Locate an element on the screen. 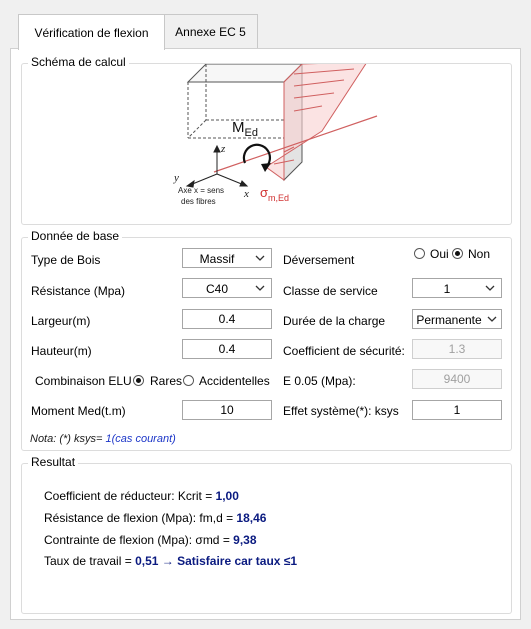 The image size is (531, 629). hauteur-label: Hauteur(m) is located at coordinates (61, 351).